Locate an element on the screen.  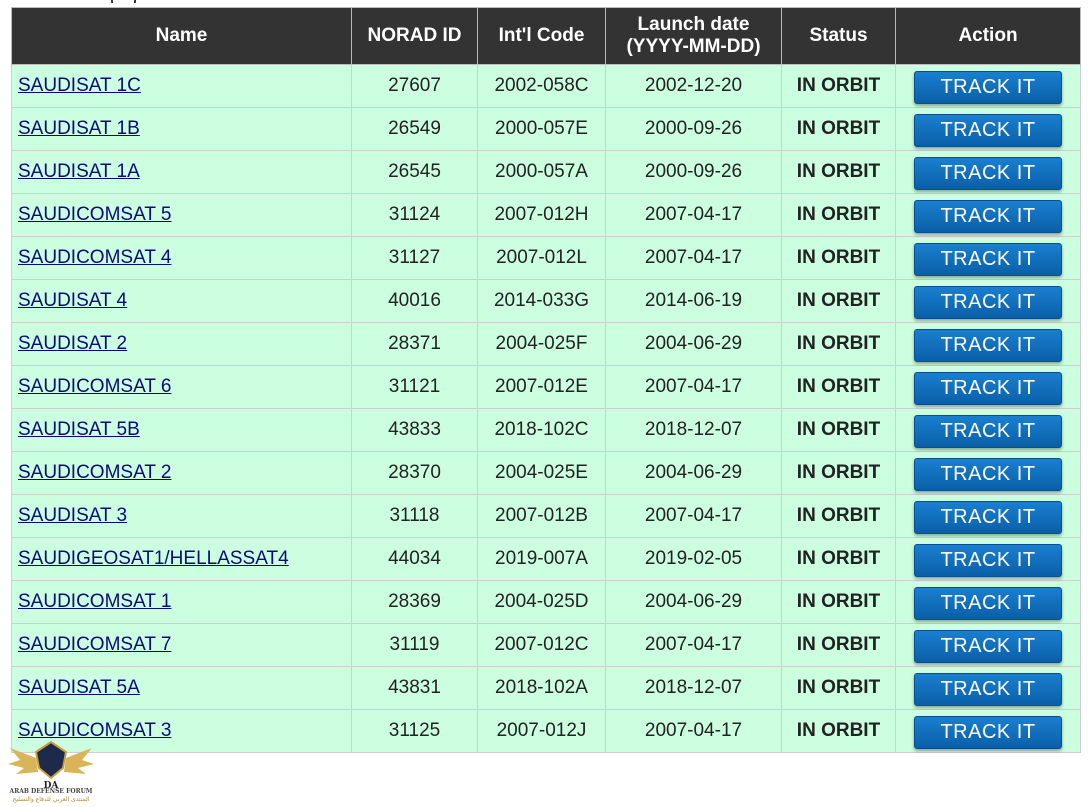
cell-norad-id: 31121 is located at coordinates (414, 387).